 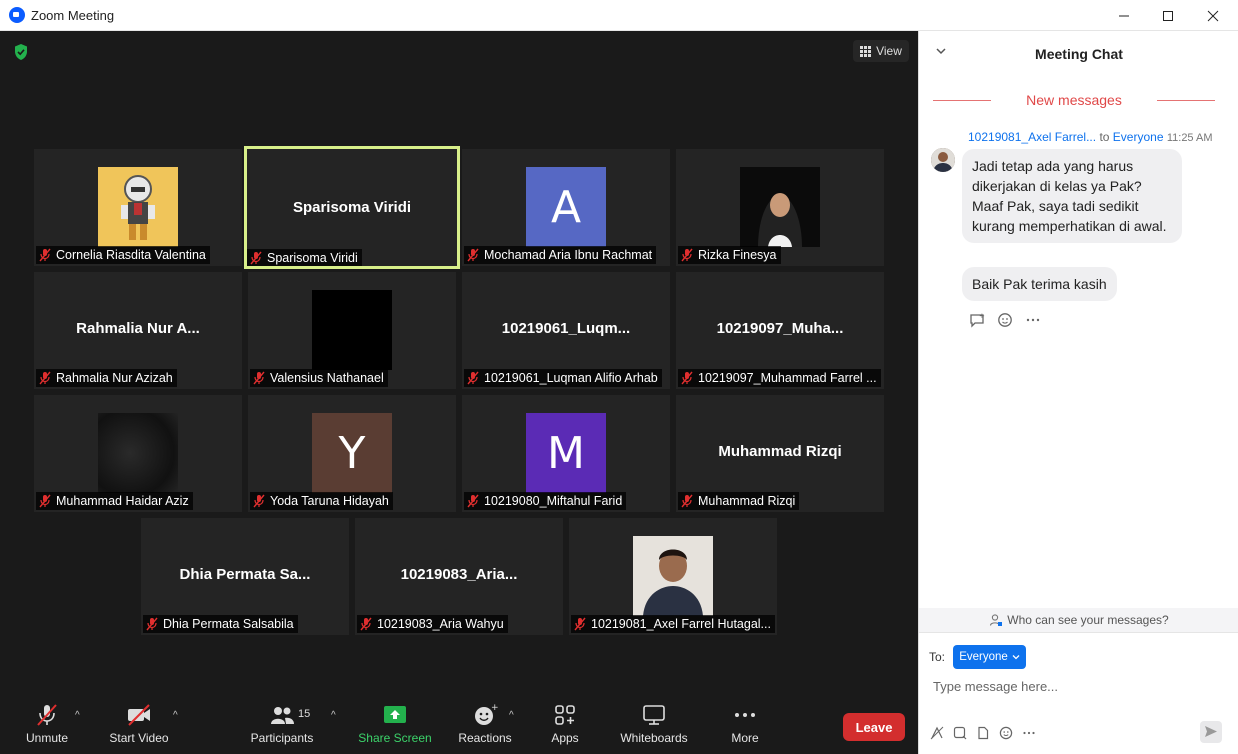 What do you see at coordinates (304, 257) in the screenshot?
I see `participant-name-label: Sparisoma Viridi` at bounding box center [304, 257].